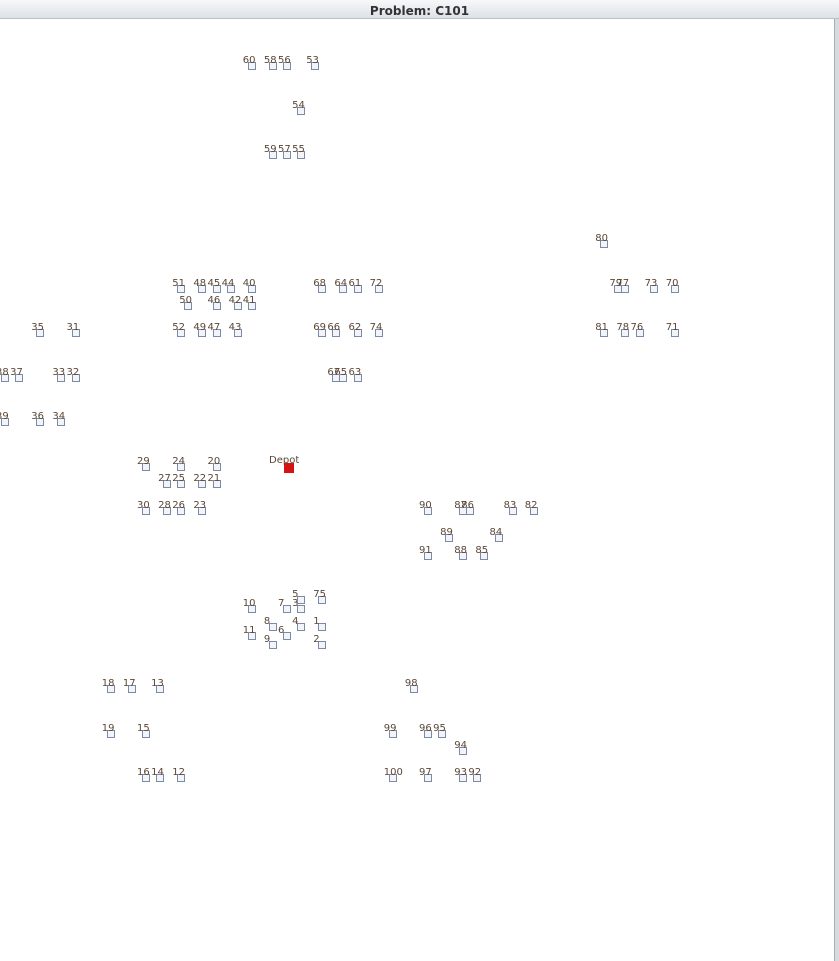  What do you see at coordinates (425, 728) in the screenshot?
I see `customer-label: 96` at bounding box center [425, 728].